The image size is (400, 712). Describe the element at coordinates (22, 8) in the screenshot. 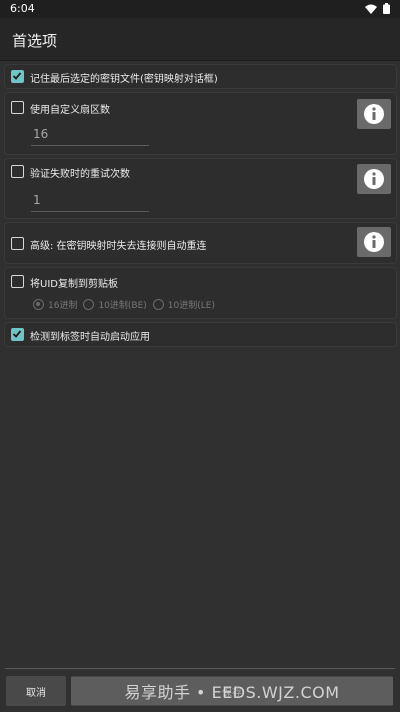

I see `status-time: 6:04` at that location.